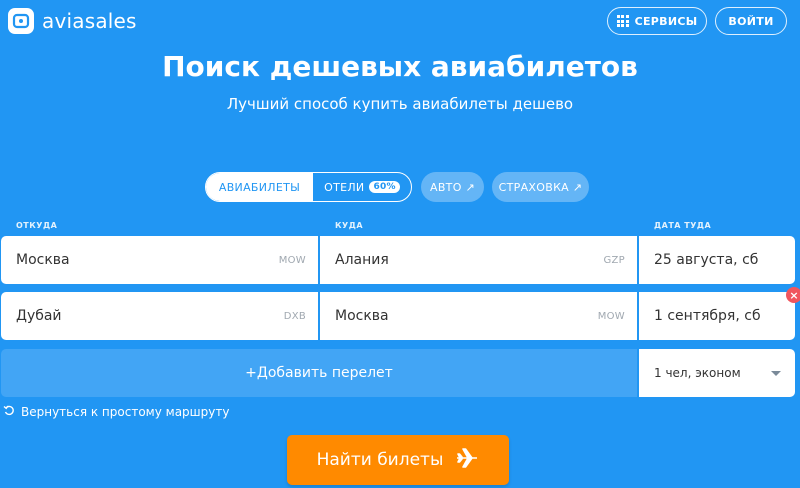 The image size is (800, 488). What do you see at coordinates (384, 187) in the screenshot?
I see `discount-badge: 60%` at bounding box center [384, 187].